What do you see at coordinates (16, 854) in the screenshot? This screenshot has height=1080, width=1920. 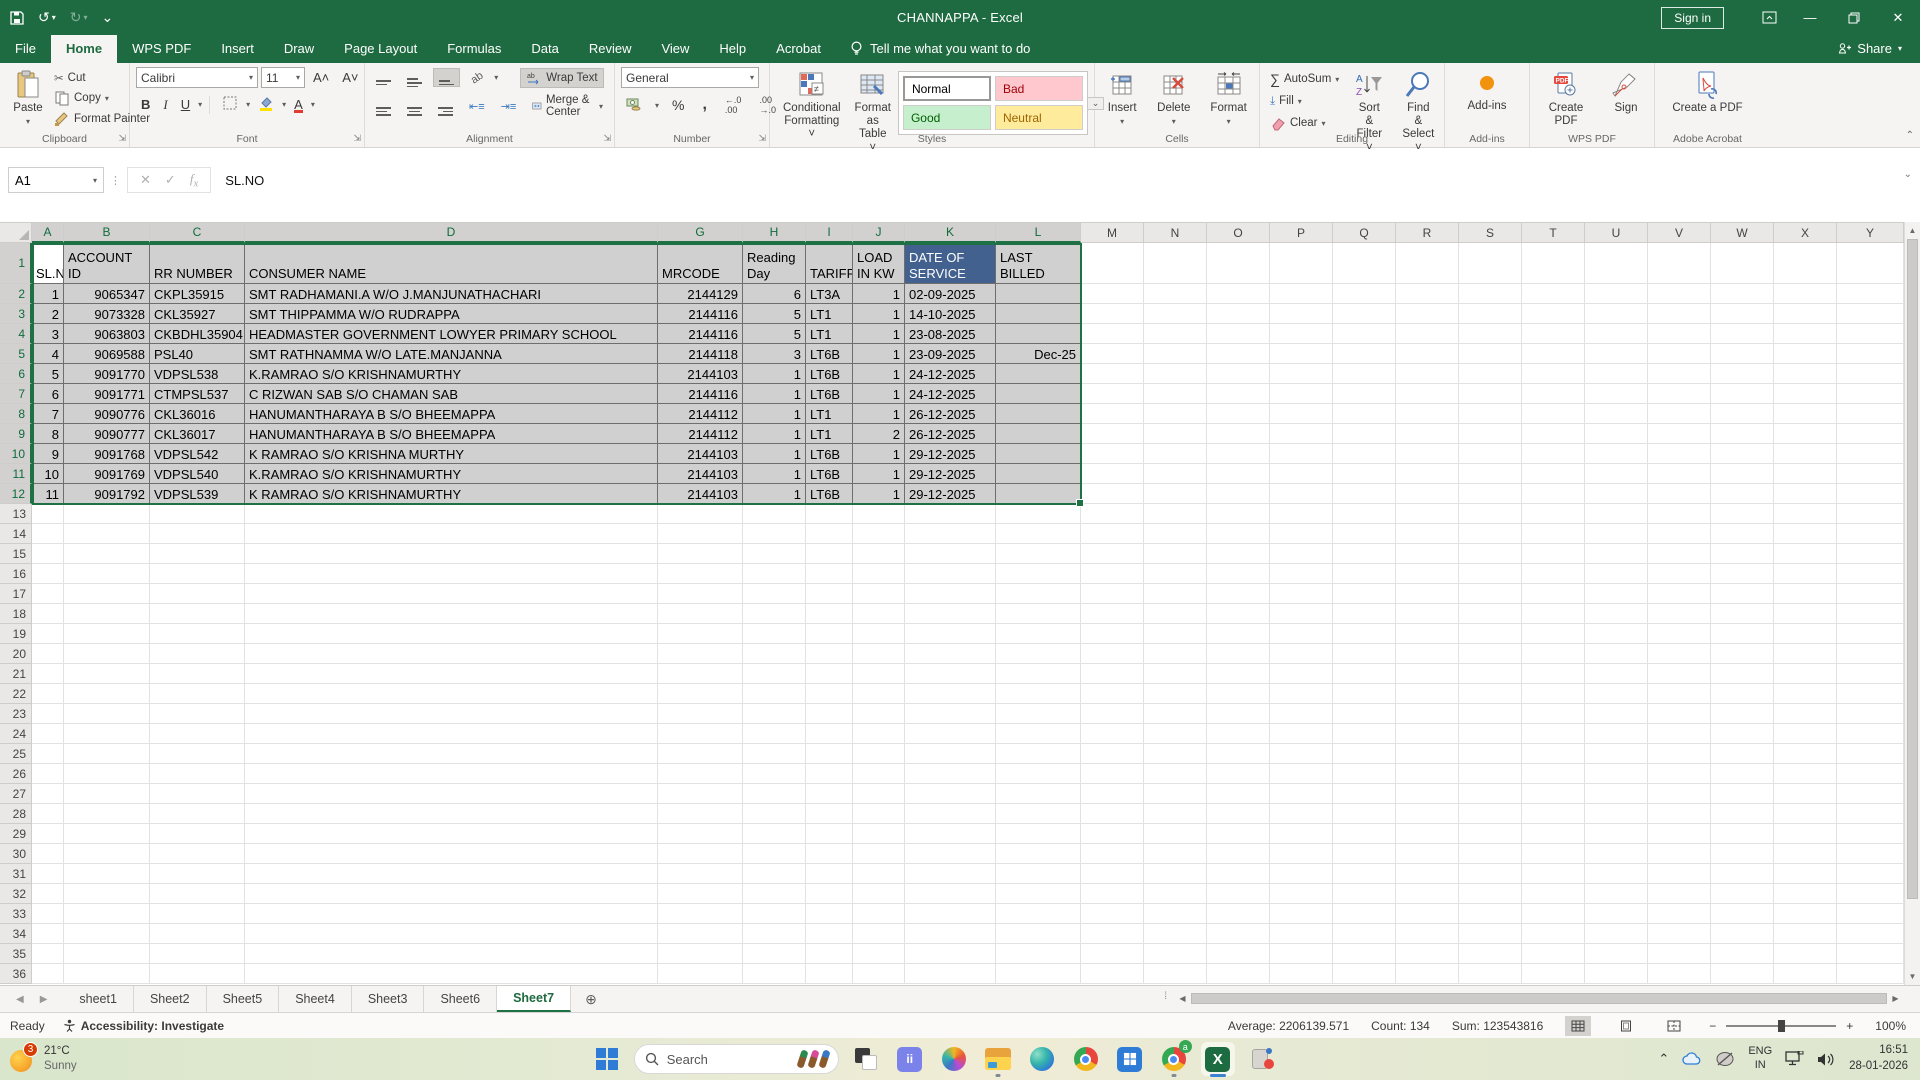 I see `row-header-30: 30` at bounding box center [16, 854].